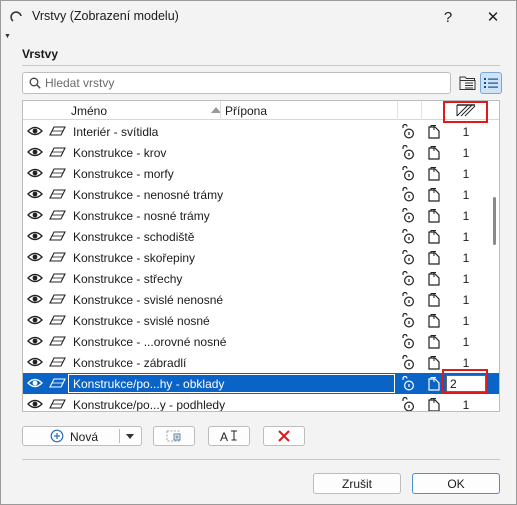 This screenshot has width=517, height=505. I want to click on new-layer-button: Nová, so click(82, 436).